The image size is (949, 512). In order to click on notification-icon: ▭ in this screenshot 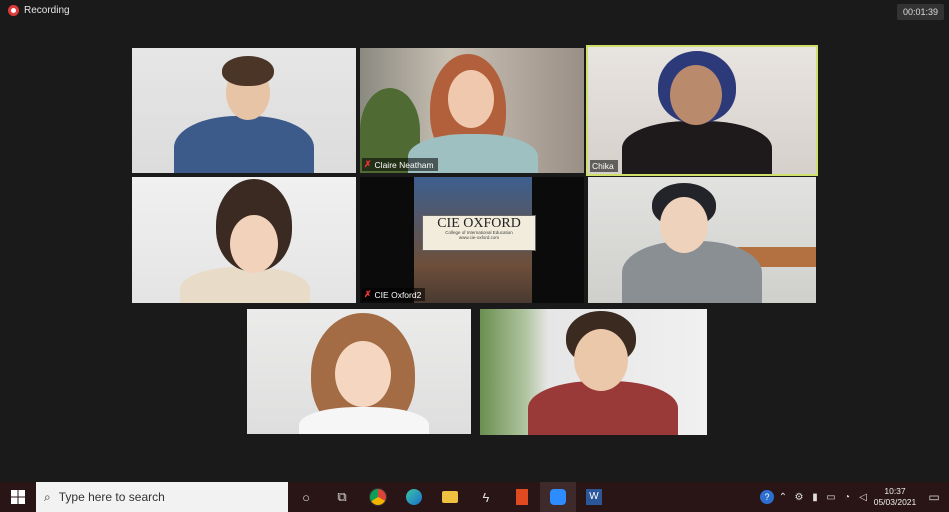, I will do `click(934, 497)`.